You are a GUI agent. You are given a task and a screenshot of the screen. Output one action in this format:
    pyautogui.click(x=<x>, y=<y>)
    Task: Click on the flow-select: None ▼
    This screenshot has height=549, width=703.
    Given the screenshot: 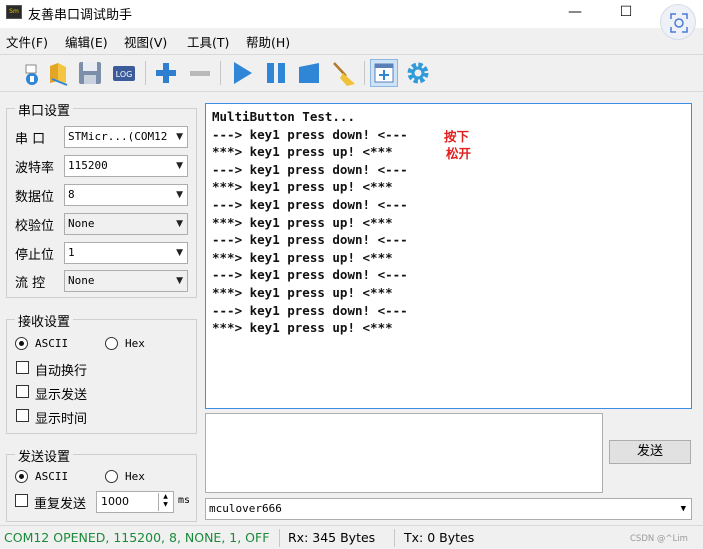 What is the action you would take?
    pyautogui.click(x=126, y=281)
    